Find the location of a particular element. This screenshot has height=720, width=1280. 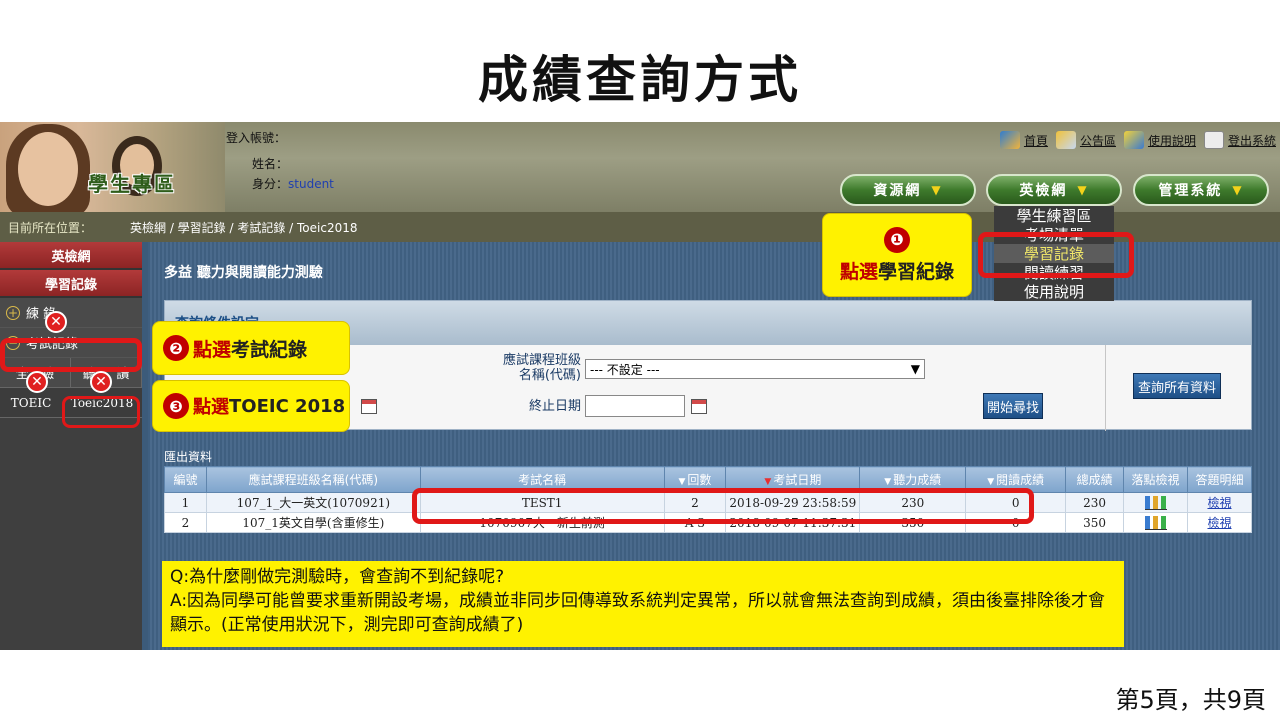

breadcrumb-label: 目前所在位置： is located at coordinates (50, 227).